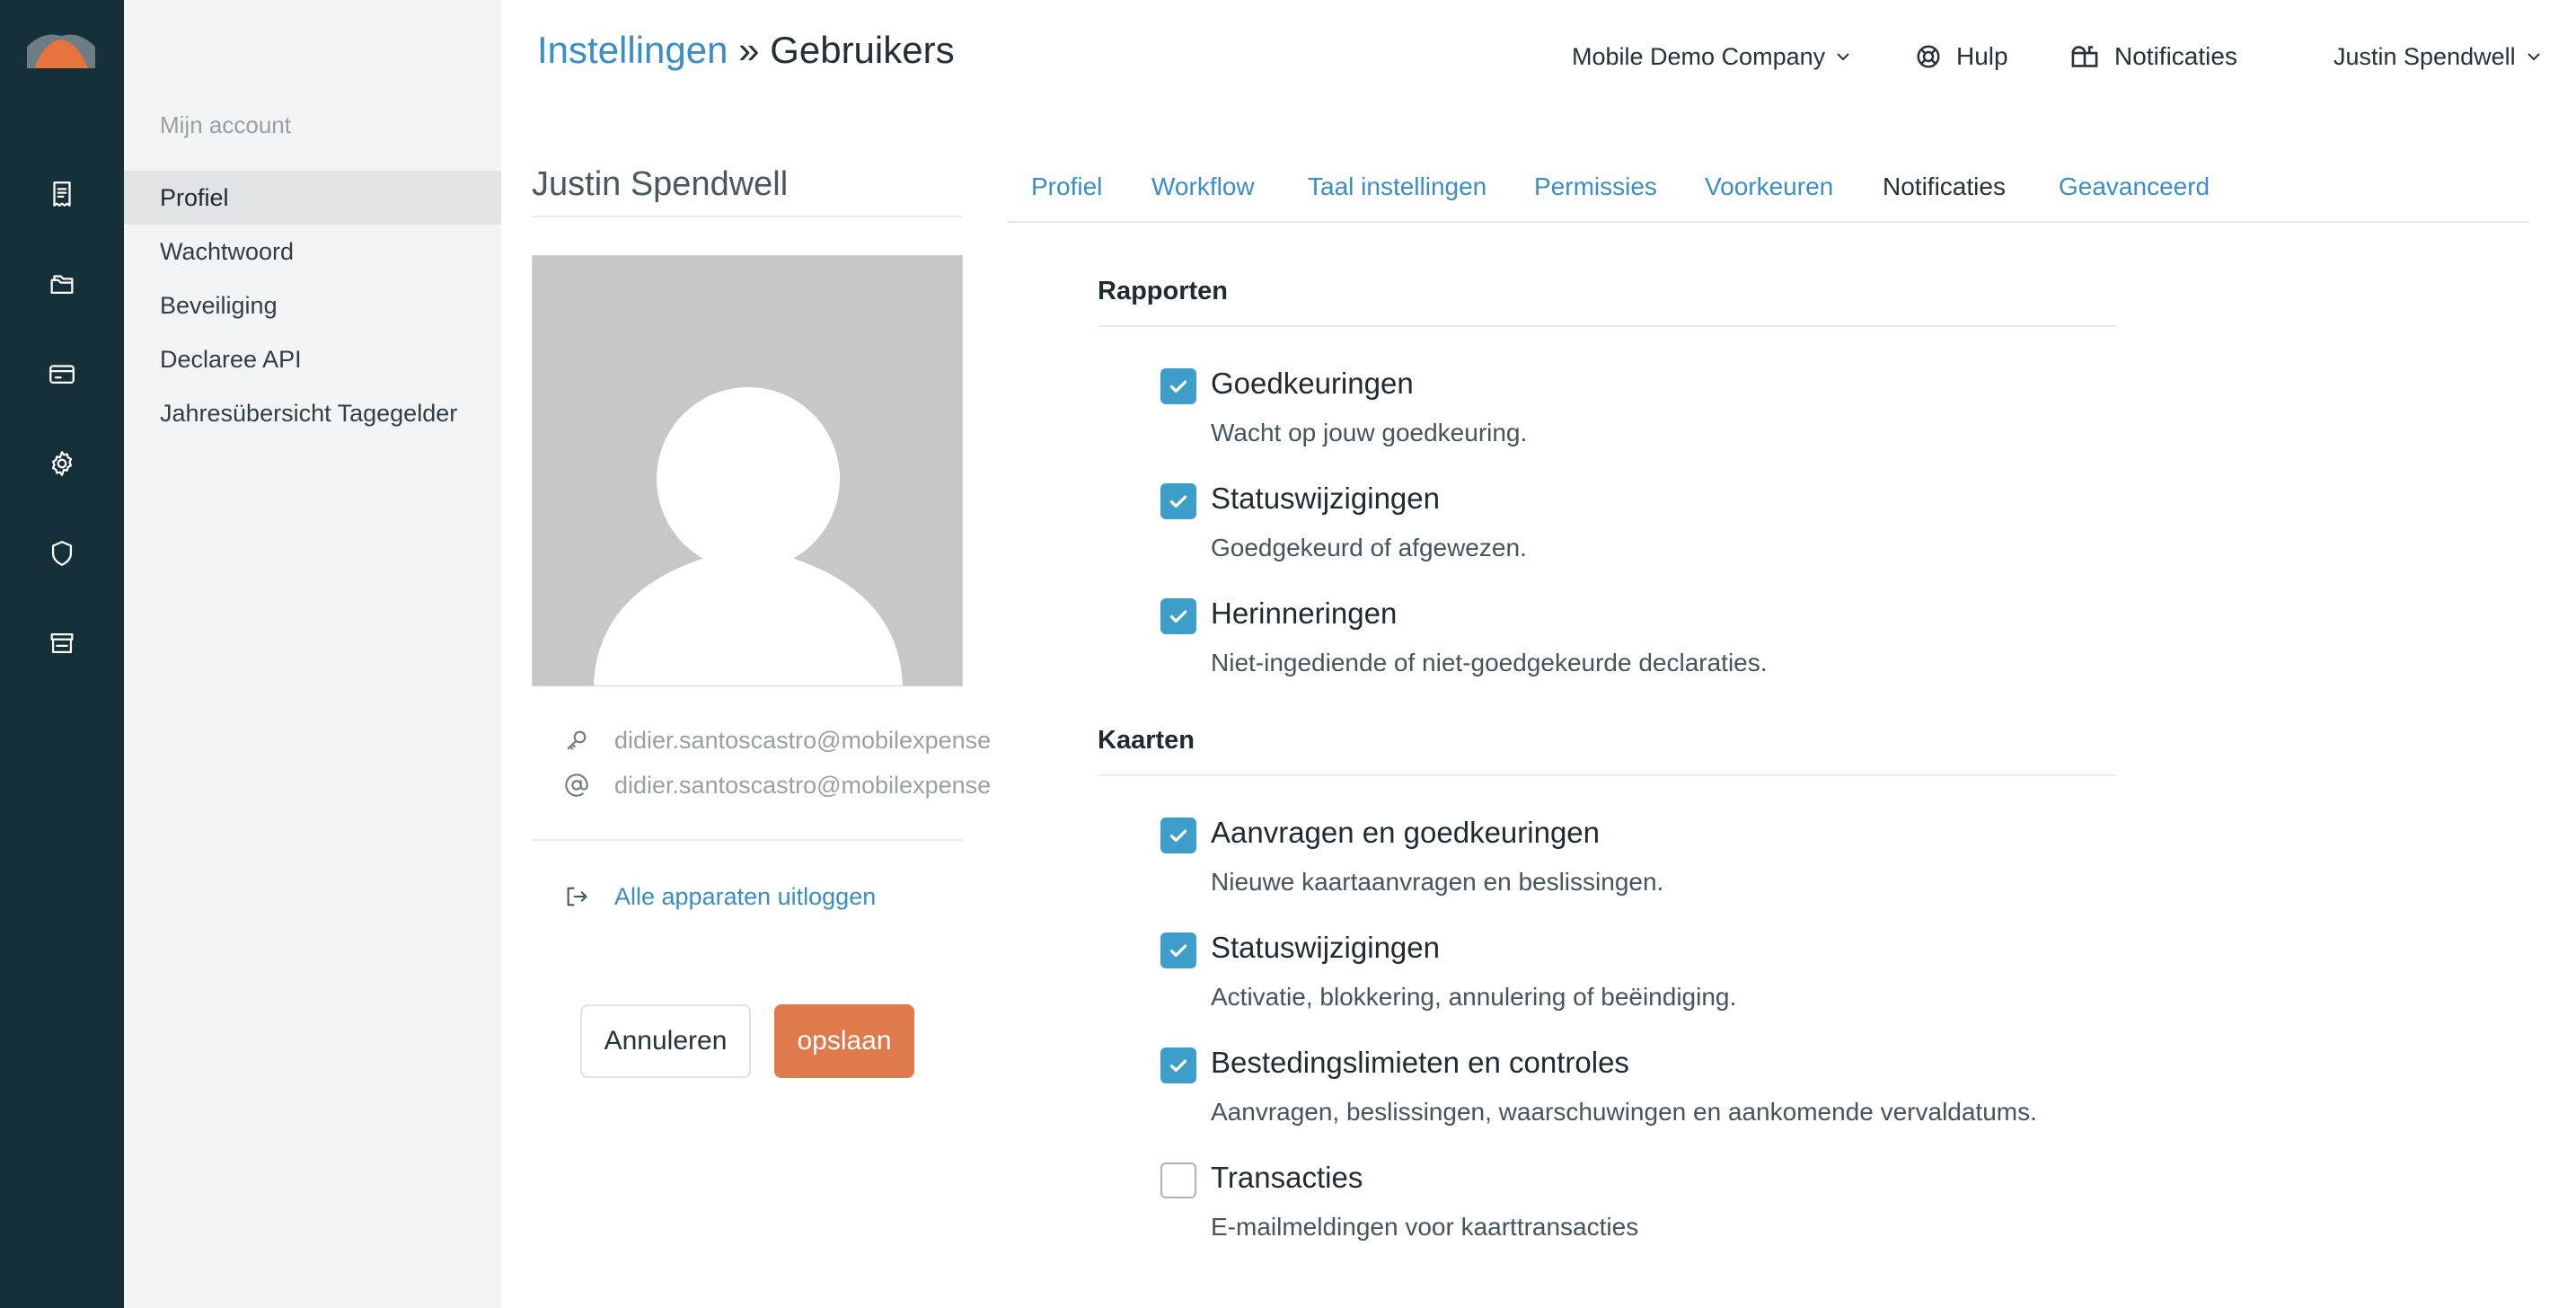  I want to click on tab-profiel: Profiel, so click(1066, 187).